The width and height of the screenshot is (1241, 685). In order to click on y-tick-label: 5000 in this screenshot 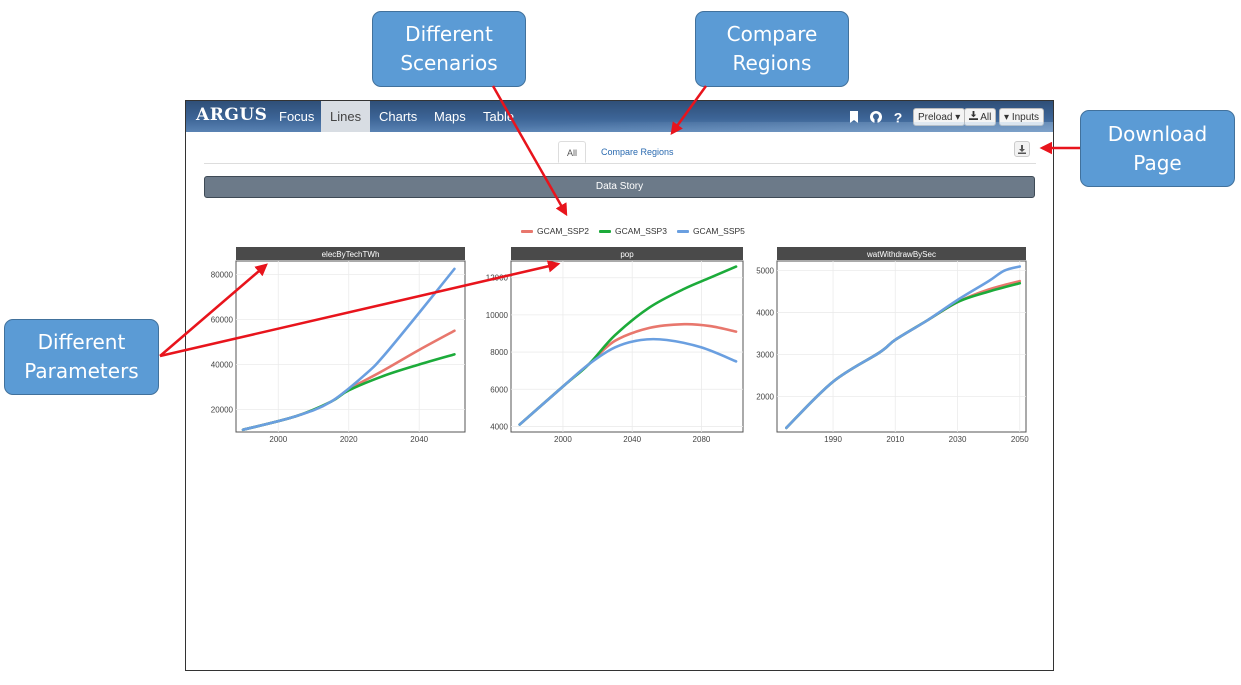, I will do `click(765, 271)`.